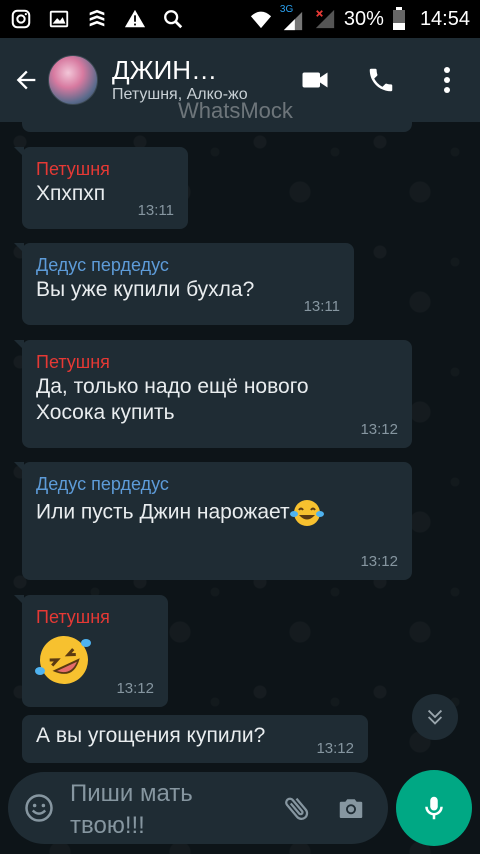 The image size is (480, 854). Describe the element at coordinates (105, 412) in the screenshot. I see `message-text-line: Хосока купить` at that location.